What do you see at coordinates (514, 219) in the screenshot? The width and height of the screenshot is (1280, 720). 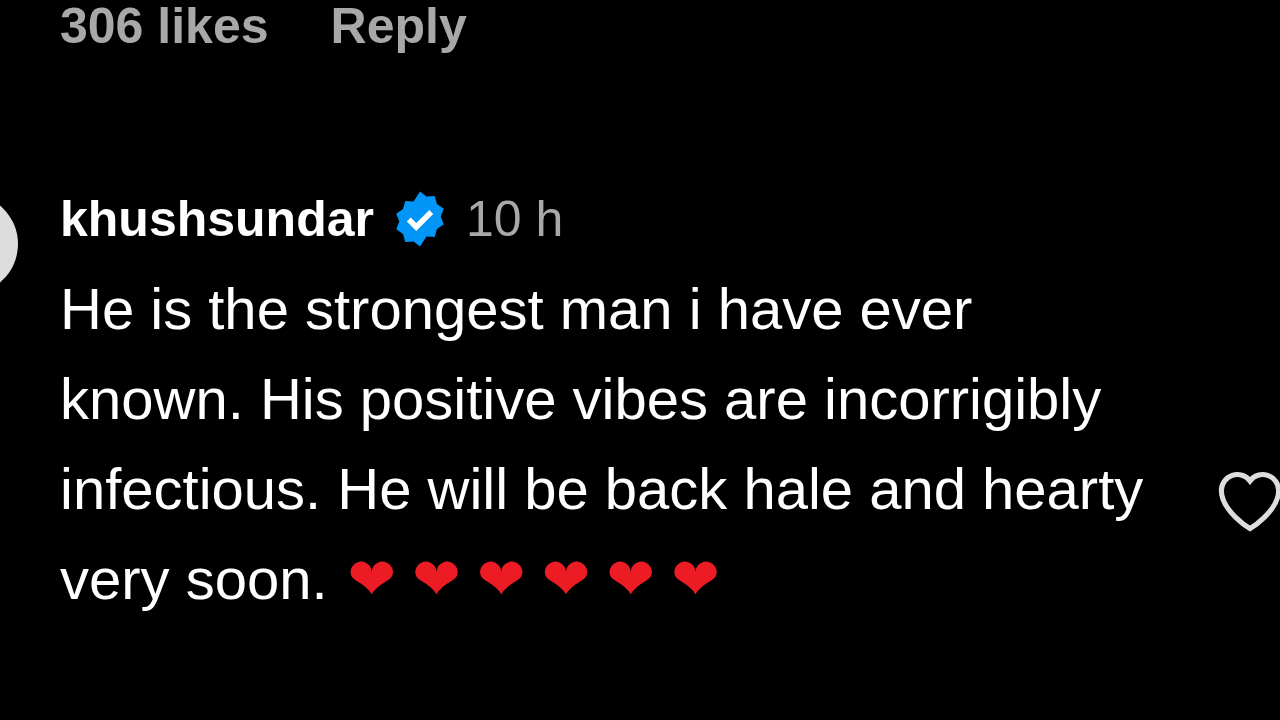 I see `comment-time: 10 h` at bounding box center [514, 219].